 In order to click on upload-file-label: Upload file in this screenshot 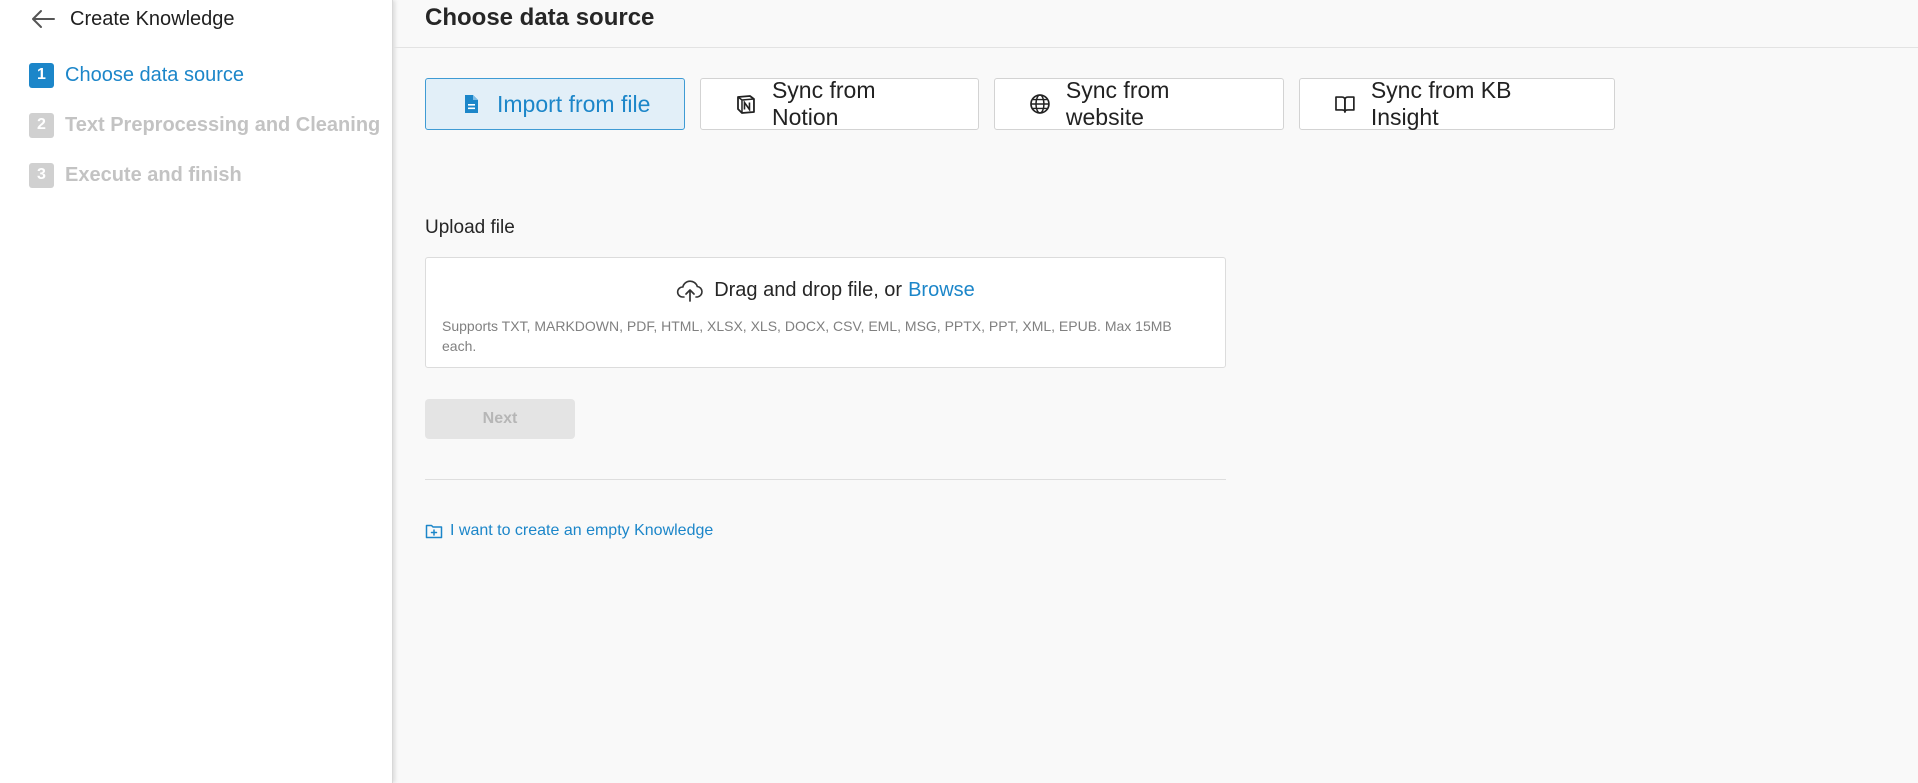, I will do `click(470, 227)`.